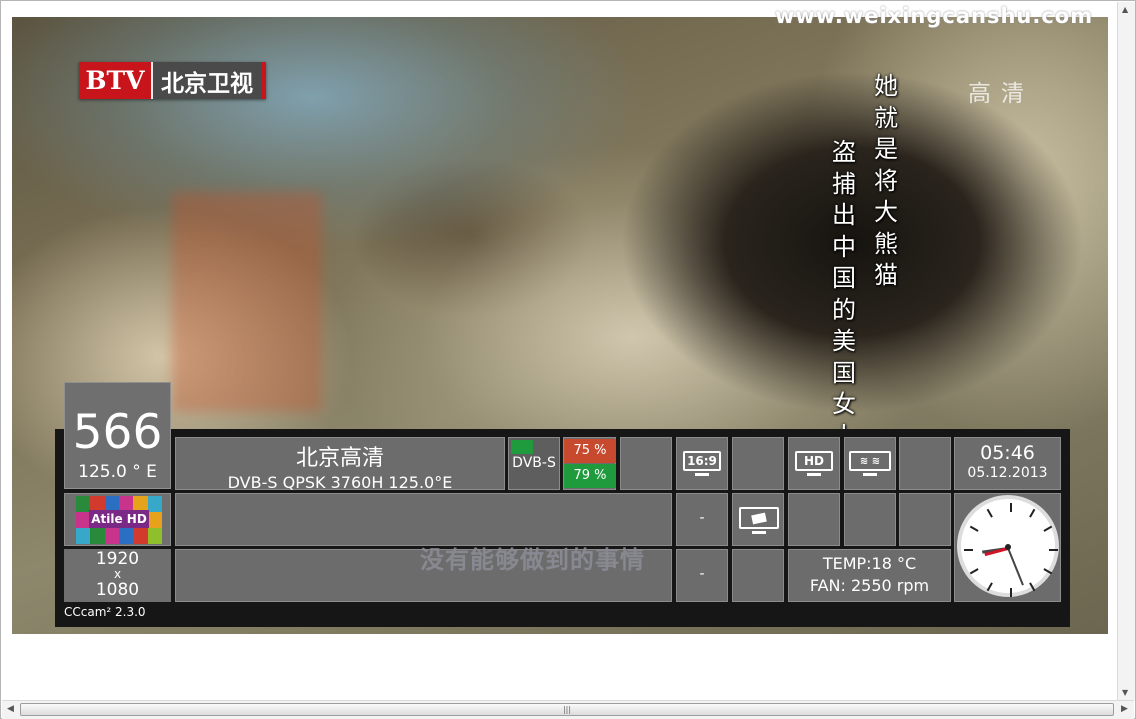  Describe the element at coordinates (117, 590) in the screenshot. I see `resolution-height: 1080` at that location.